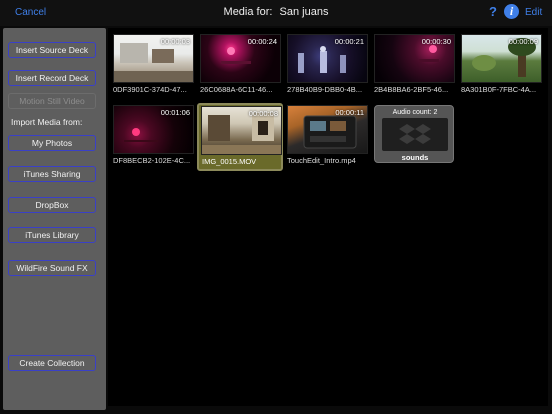  What do you see at coordinates (241, 130) in the screenshot?
I see `video-thumbnail: 00:00:08` at bounding box center [241, 130].